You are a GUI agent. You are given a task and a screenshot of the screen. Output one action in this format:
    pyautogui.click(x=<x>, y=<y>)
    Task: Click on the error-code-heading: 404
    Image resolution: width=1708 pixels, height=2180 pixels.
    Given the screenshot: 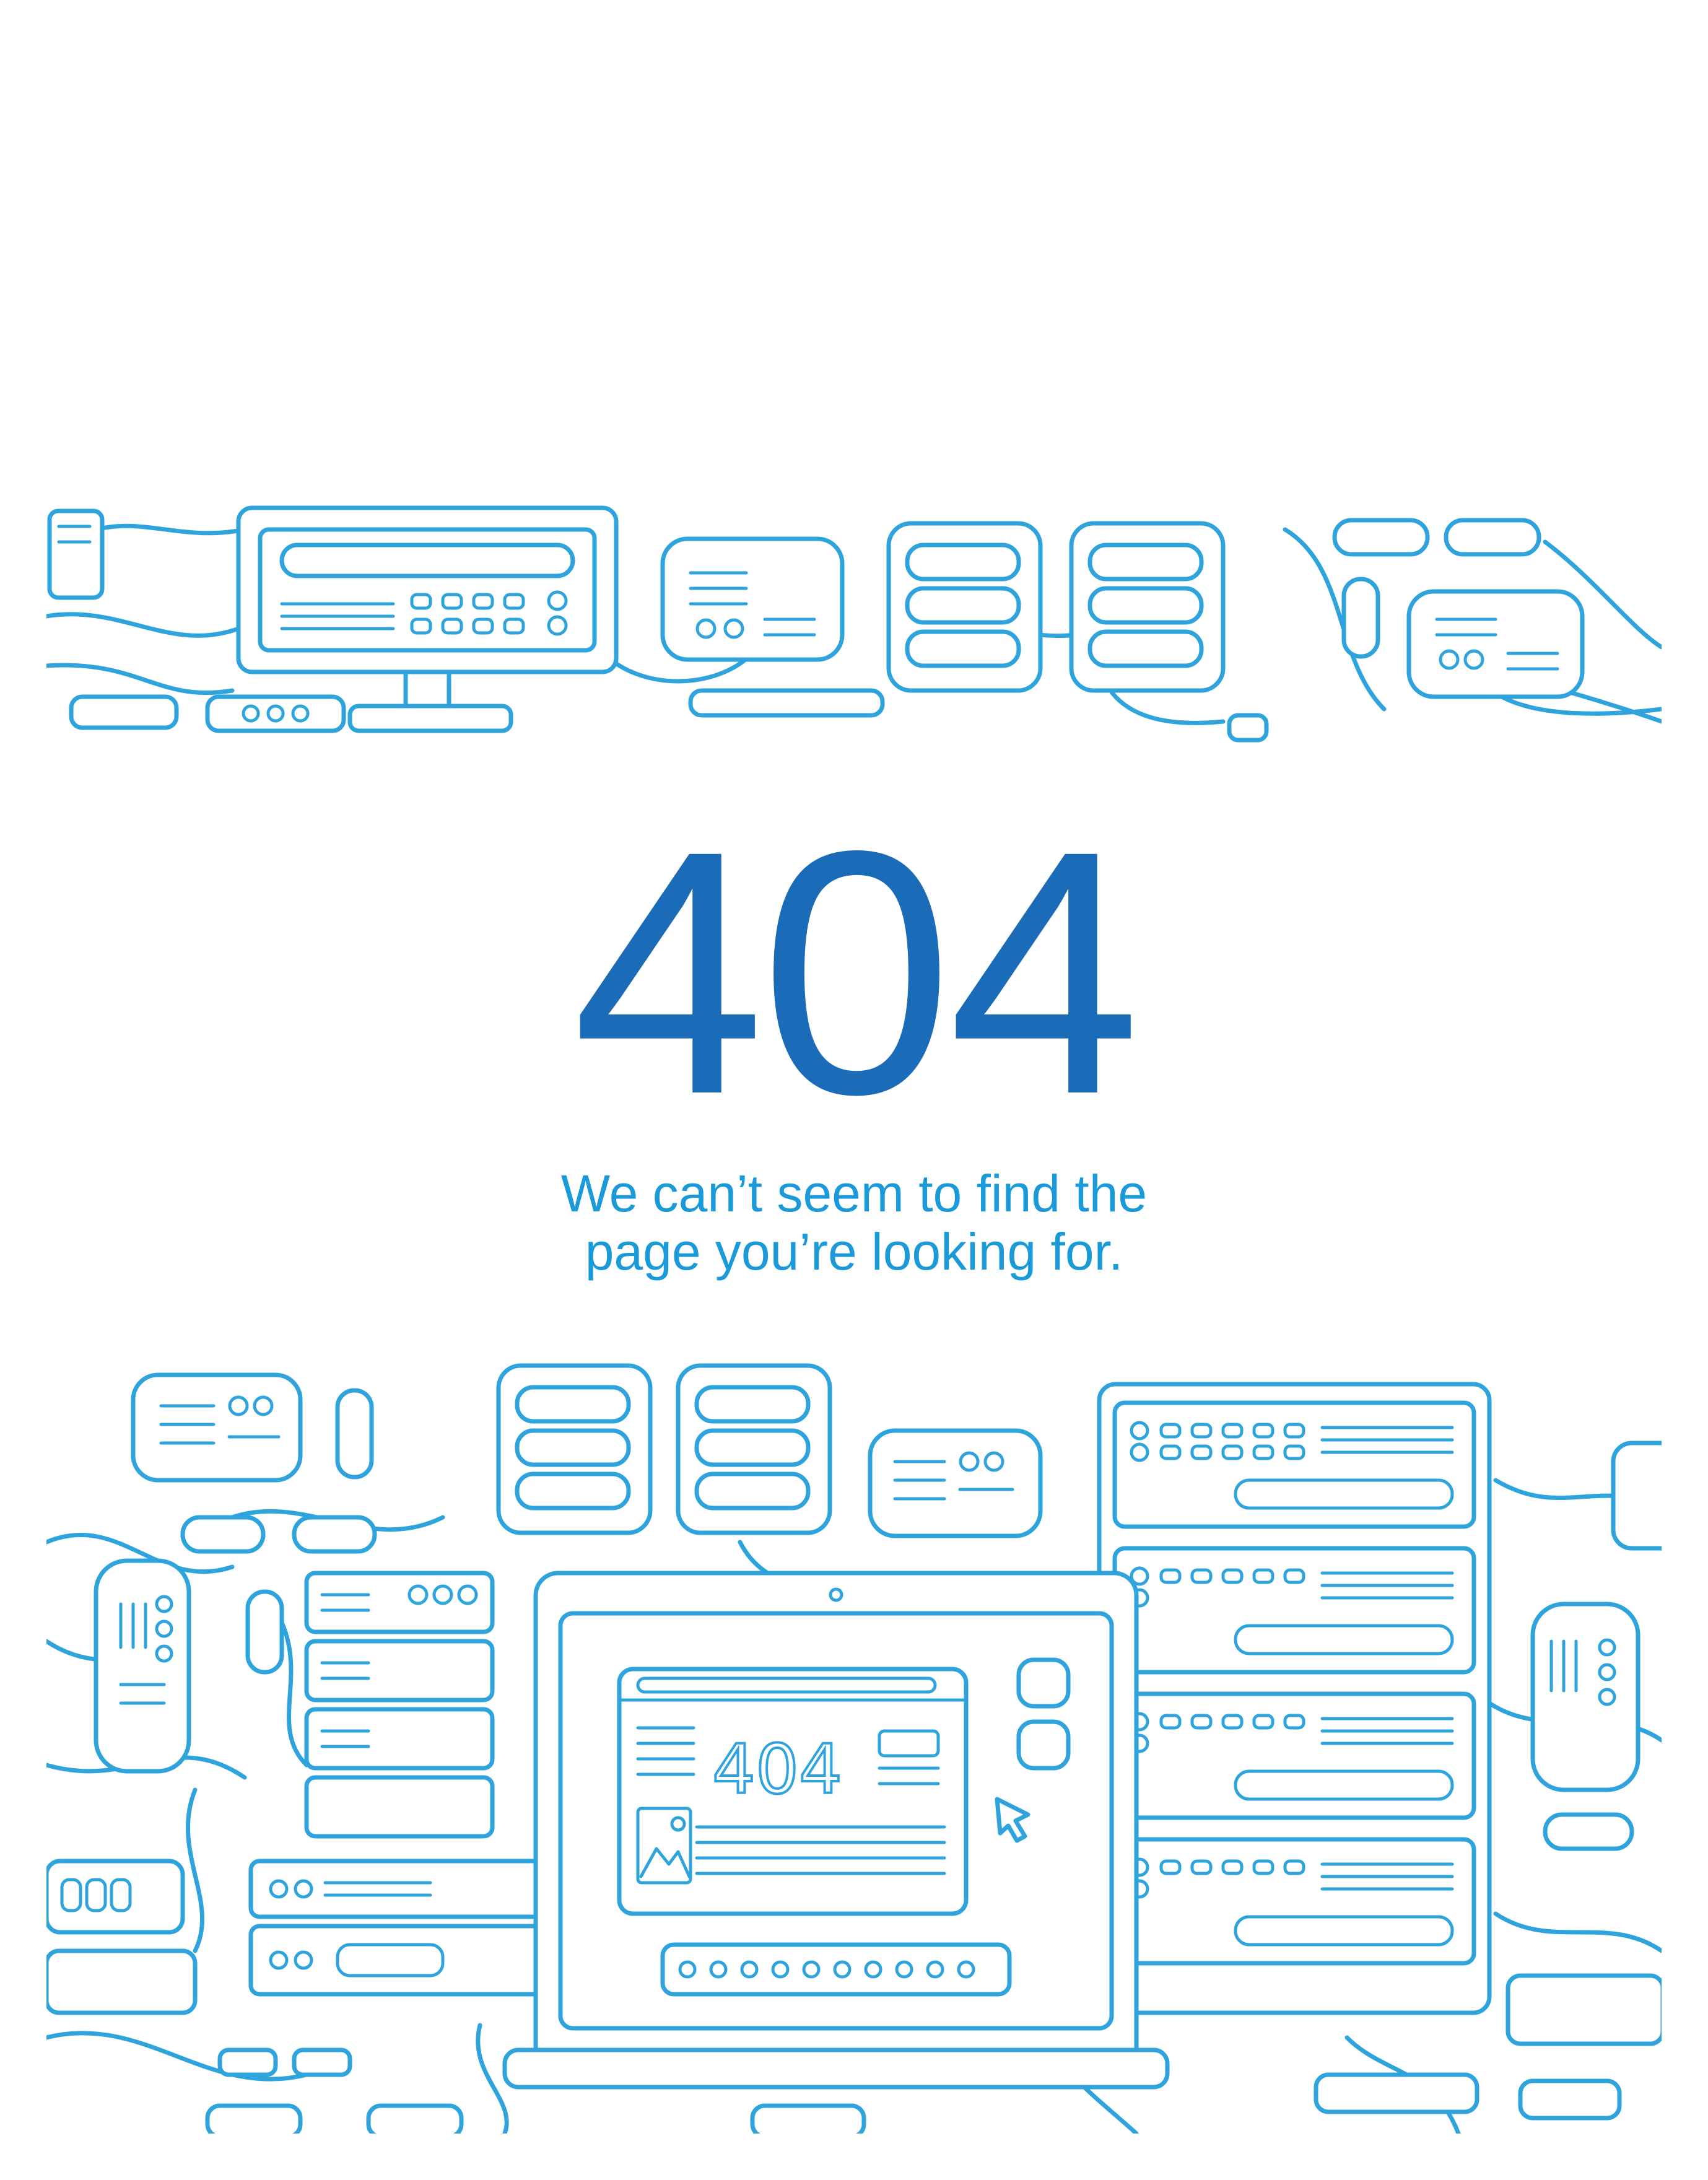 What is the action you would take?
    pyautogui.click(x=856, y=972)
    